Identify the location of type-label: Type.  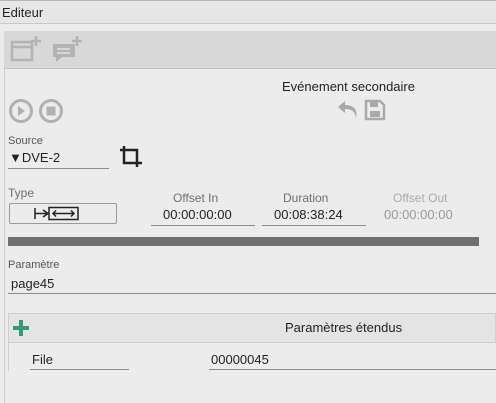
(21, 193).